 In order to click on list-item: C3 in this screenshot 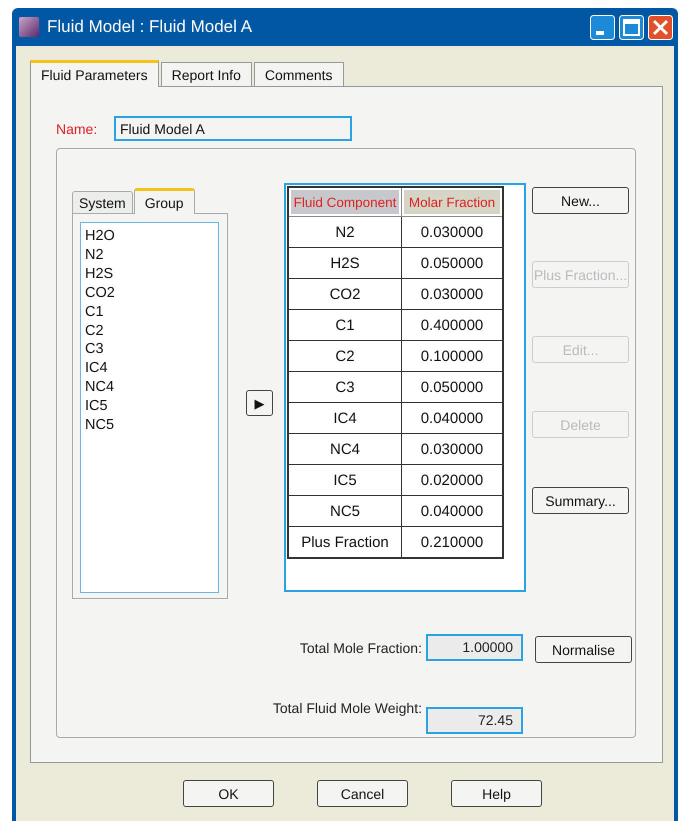, I will do `click(149, 350)`.